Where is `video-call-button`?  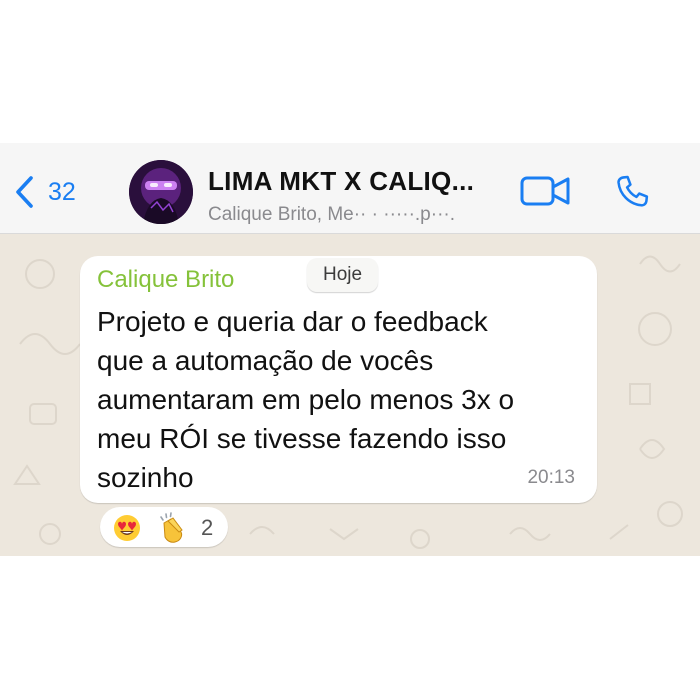
video-call-button is located at coordinates (546, 193).